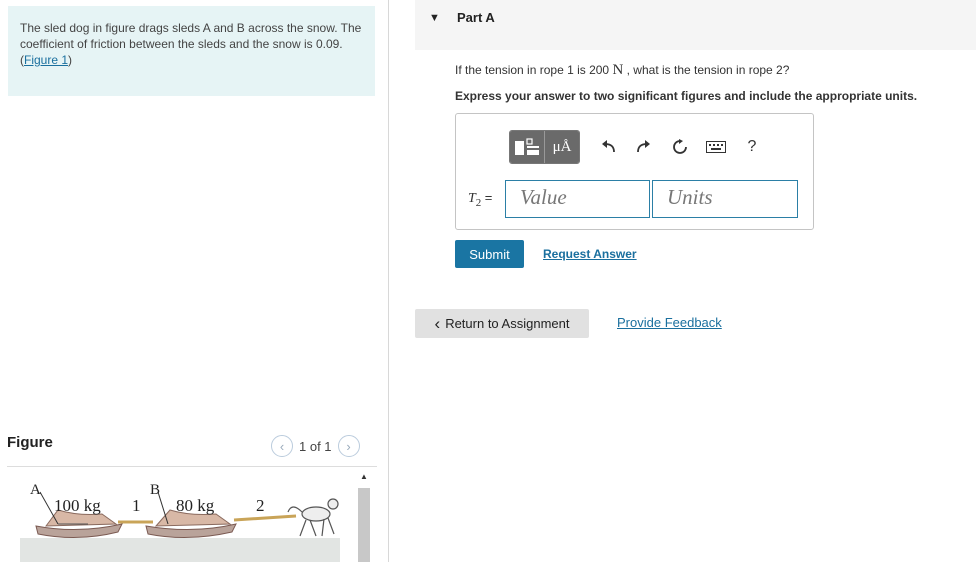  I want to click on templates-button, so click(527, 147).